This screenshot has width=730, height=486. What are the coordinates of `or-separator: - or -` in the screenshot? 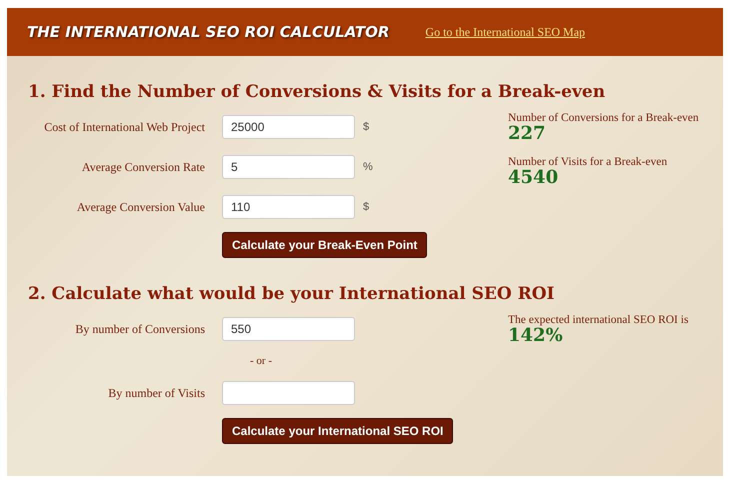 It's located at (261, 361).